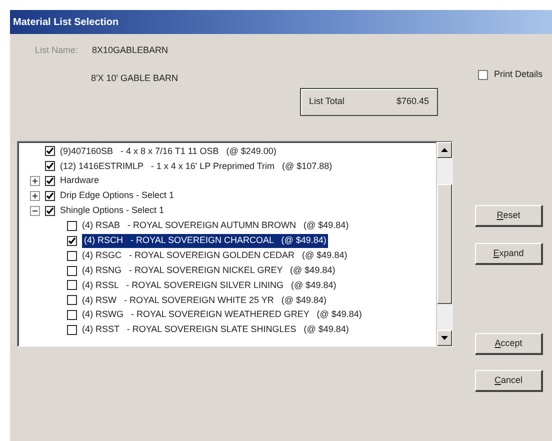 This screenshot has width=552, height=441. What do you see at coordinates (215, 255) in the screenshot?
I see `item-label: (4) RSGC - ROYAL SOVEREIGN GOLDEN CEDAR (@ $49.84)` at bounding box center [215, 255].